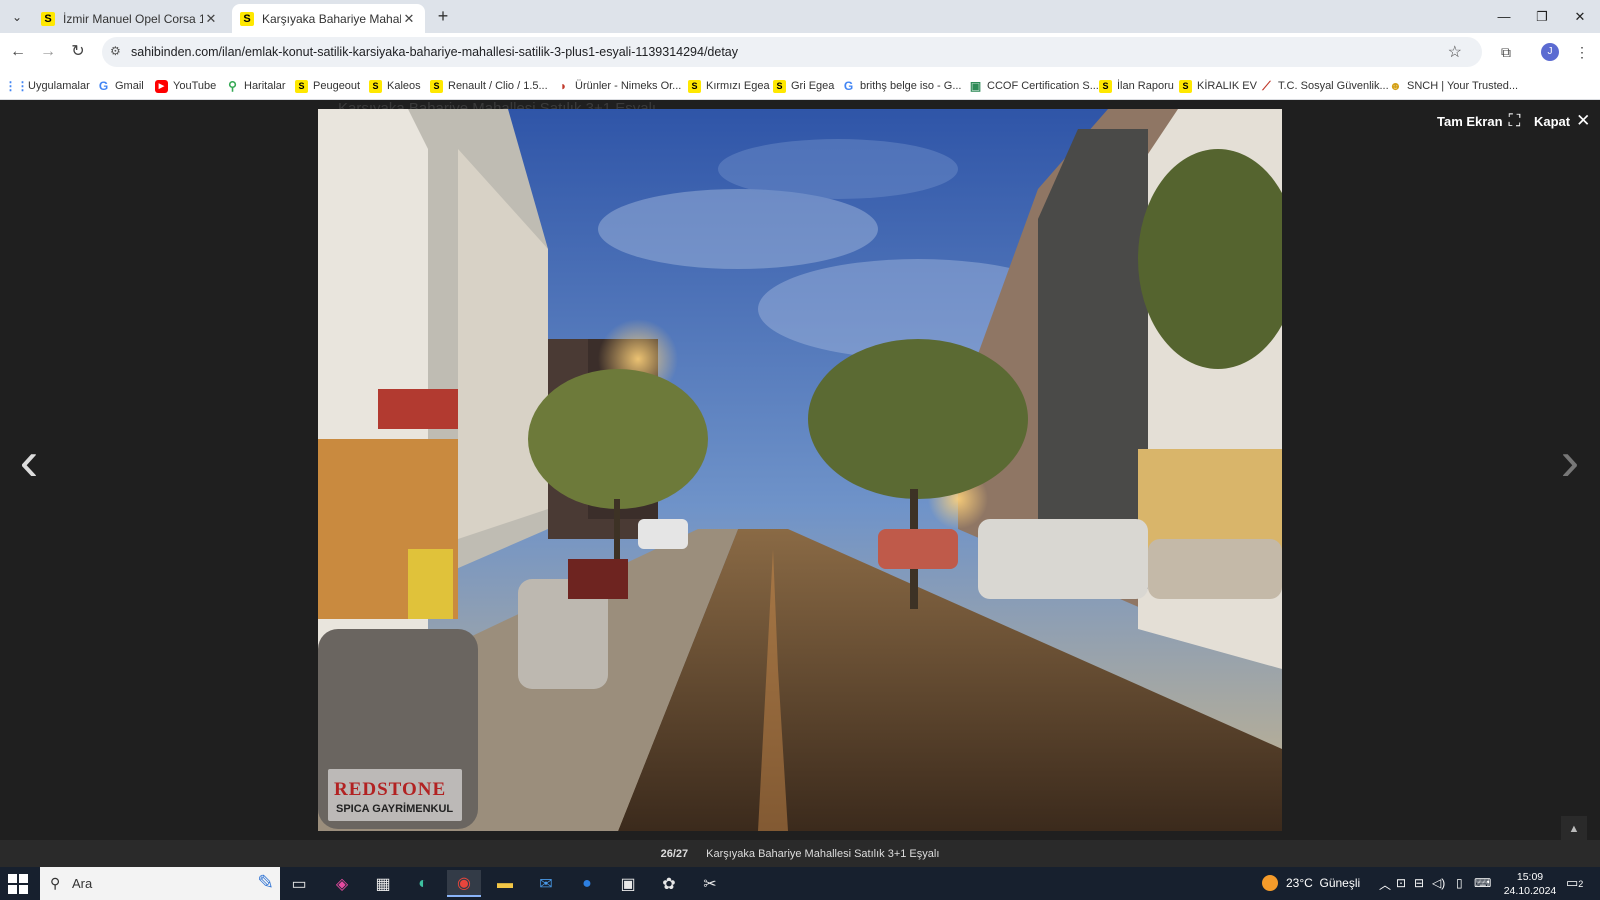 The height and width of the screenshot is (900, 1600). I want to click on chrome-icon: ◉, so click(464, 883).